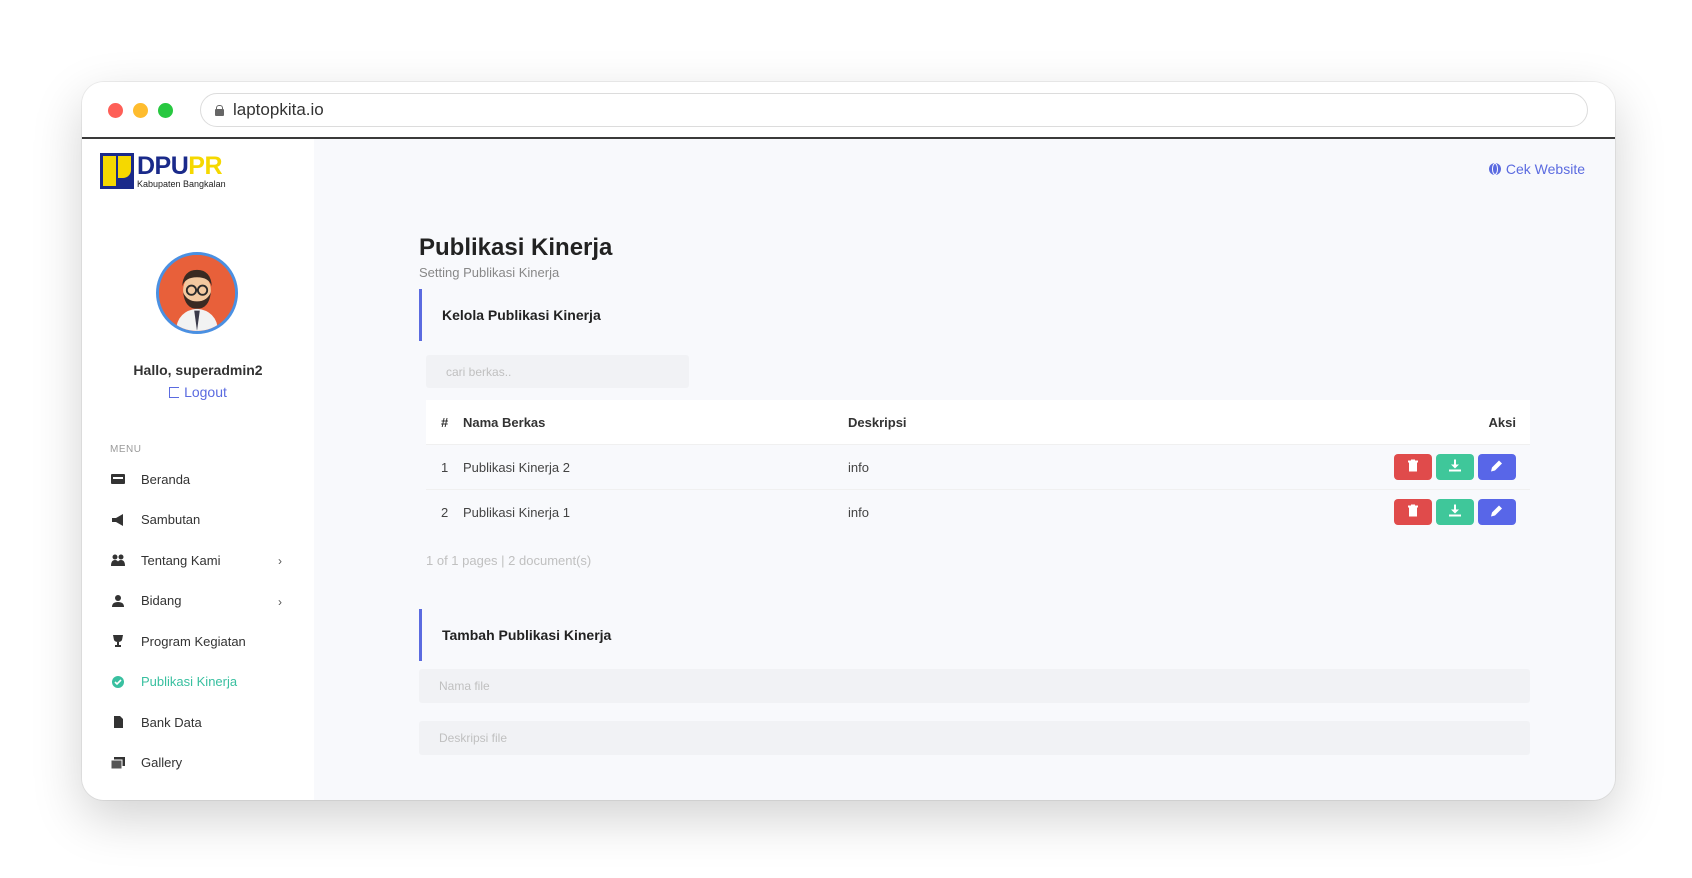 Image resolution: width=1692 pixels, height=878 pixels. I want to click on table-row: 2 Publikasi Kinerja 1 info, so click(978, 511).